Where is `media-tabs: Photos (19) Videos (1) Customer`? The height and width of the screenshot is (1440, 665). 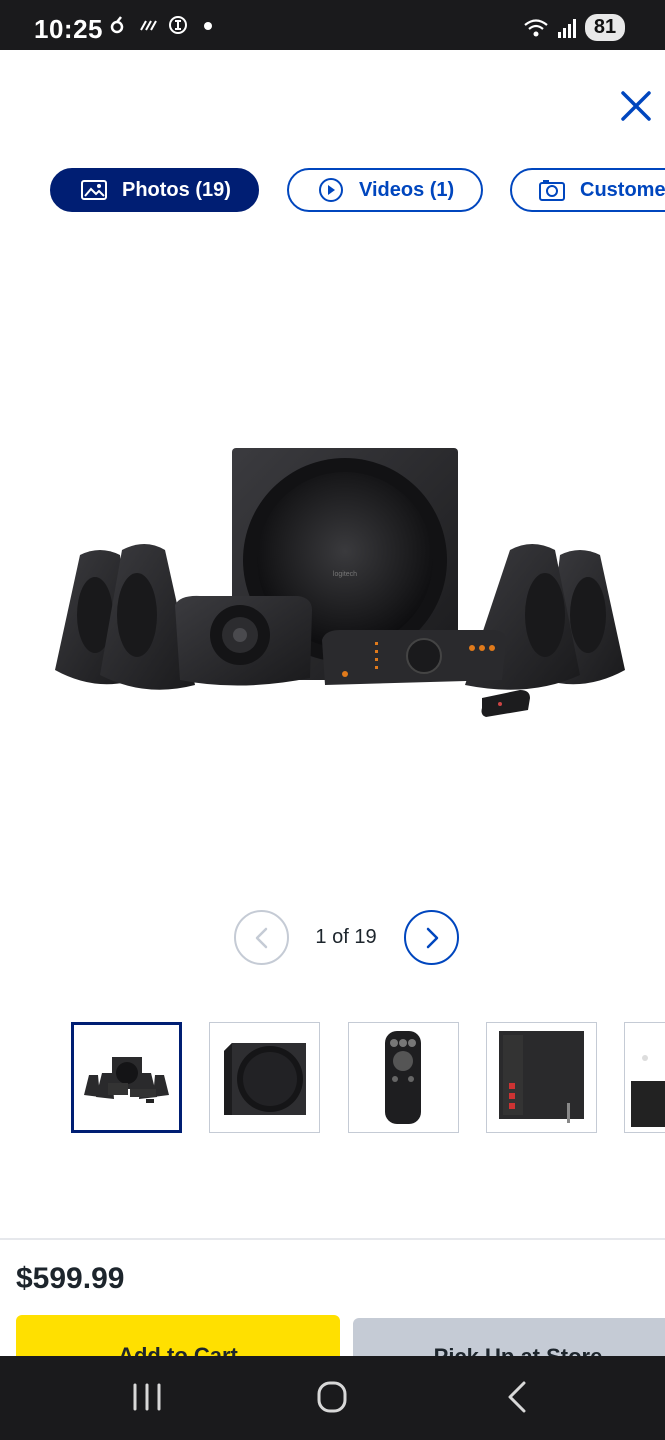
media-tabs: Photos (19) Videos (1) Customer is located at coordinates (357, 191).